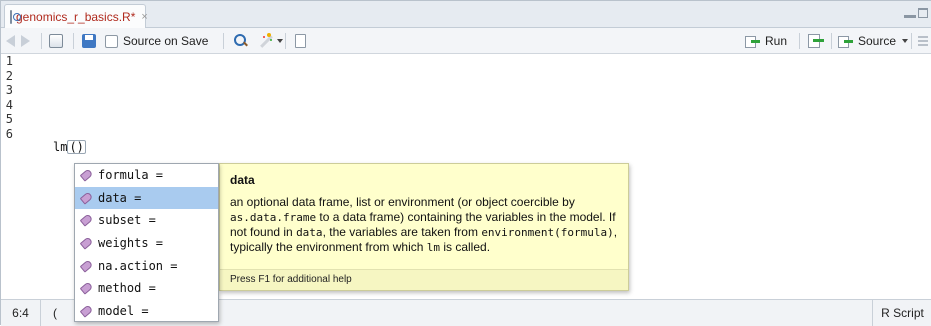 The height and width of the screenshot is (326, 931). What do you see at coordinates (9, 75) in the screenshot?
I see `line-number: 2` at bounding box center [9, 75].